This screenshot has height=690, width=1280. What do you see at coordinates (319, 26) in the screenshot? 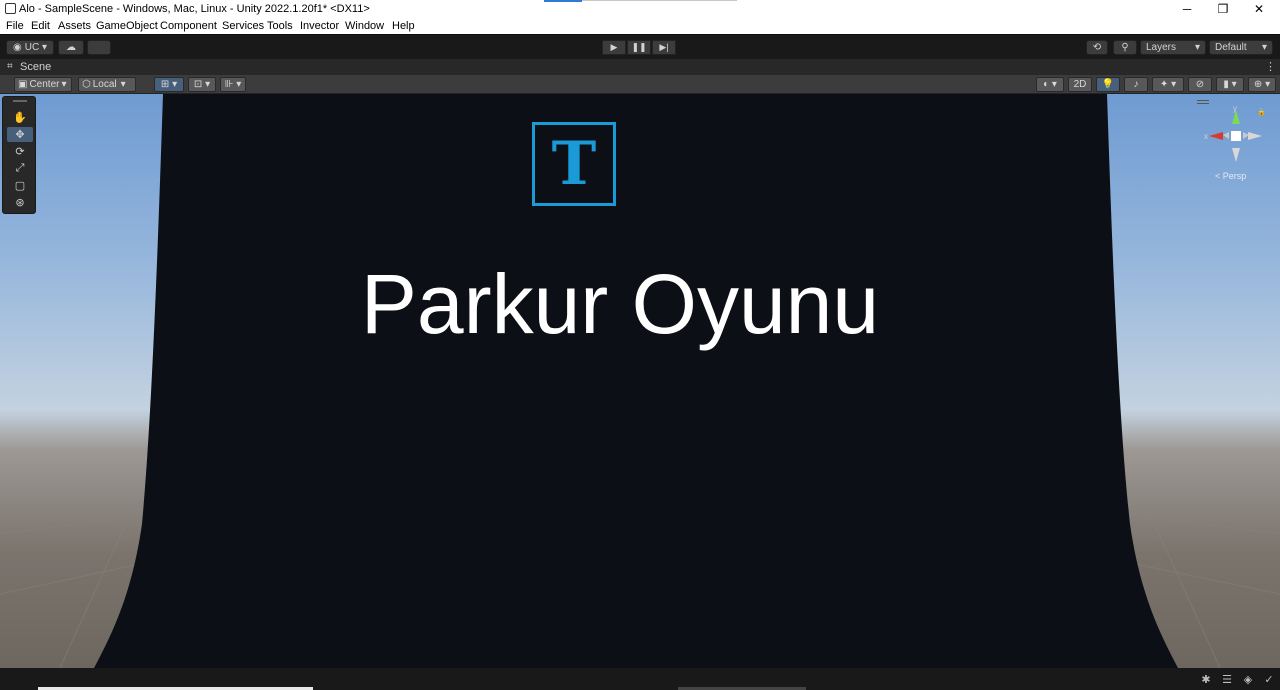
I see `menu-invector: Invector` at bounding box center [319, 26].